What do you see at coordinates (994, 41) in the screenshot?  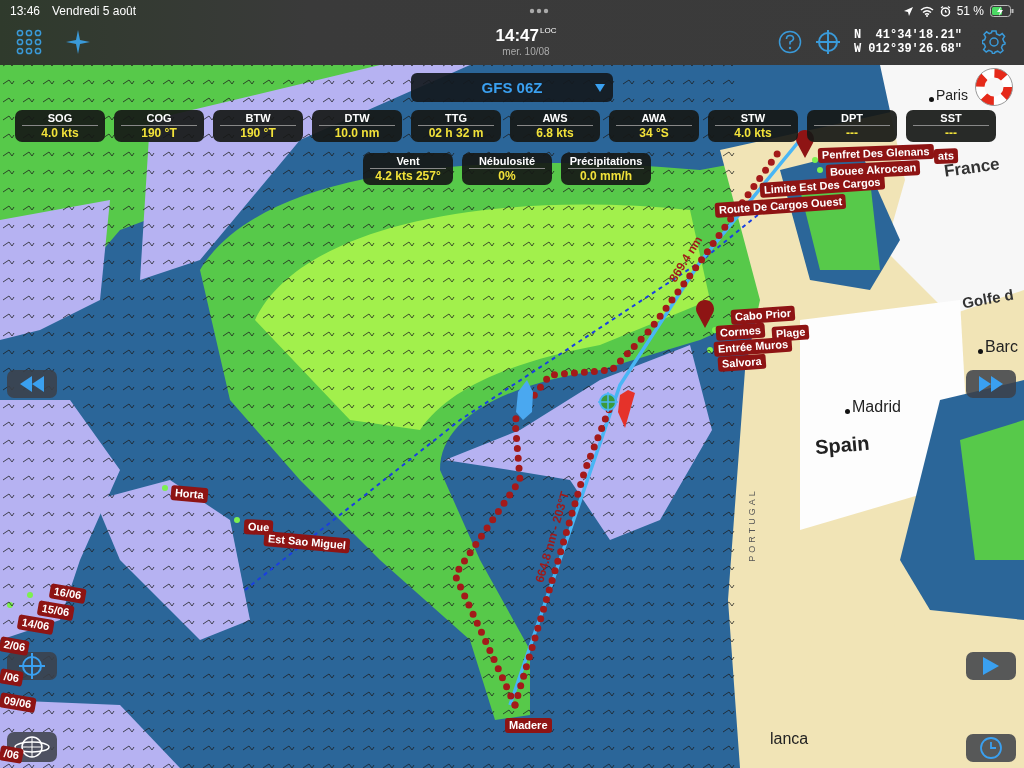 I see `settings-icon` at bounding box center [994, 41].